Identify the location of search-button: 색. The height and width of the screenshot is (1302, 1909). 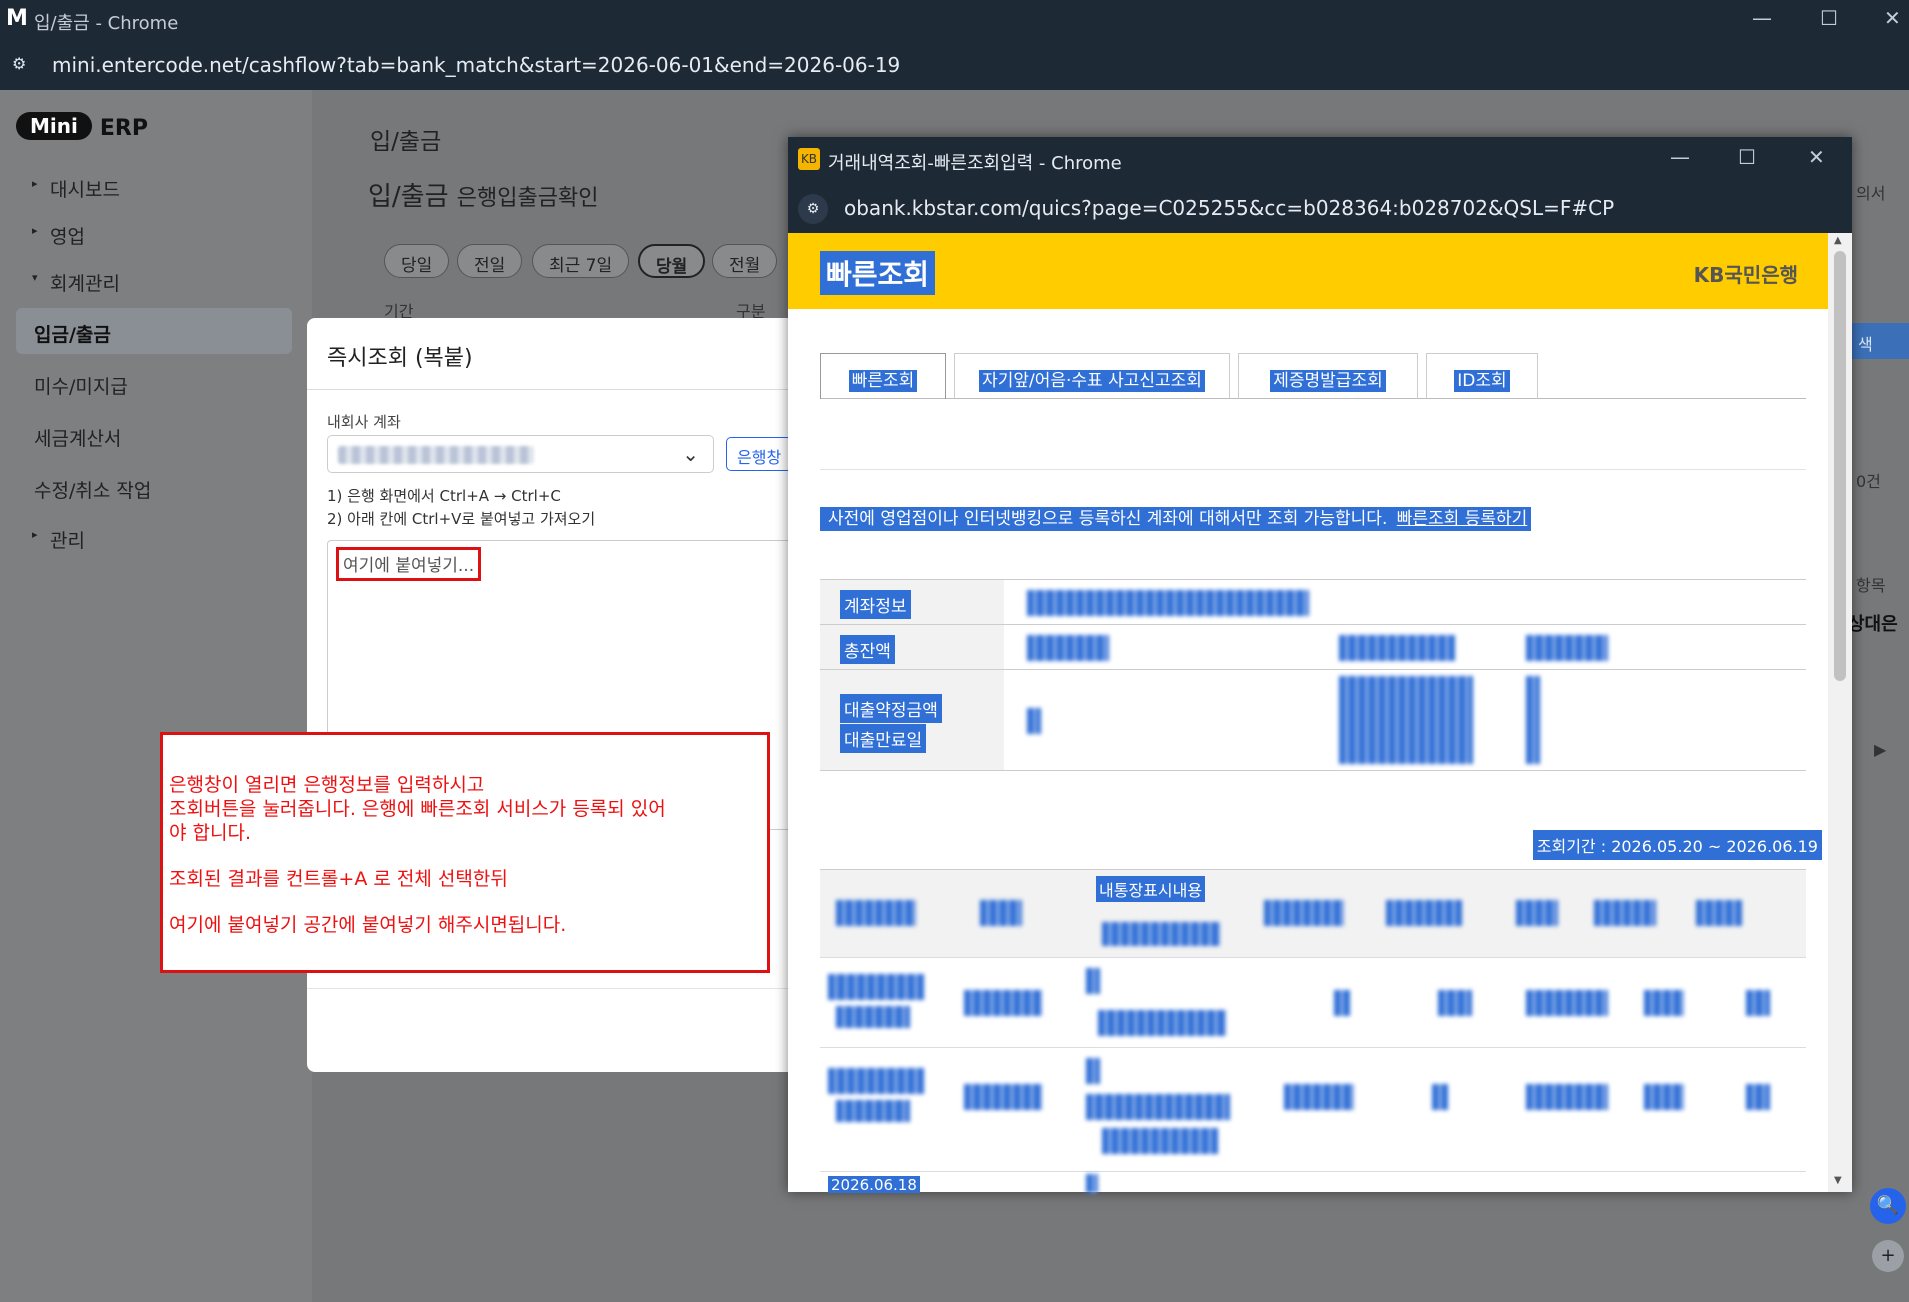
(1880, 341).